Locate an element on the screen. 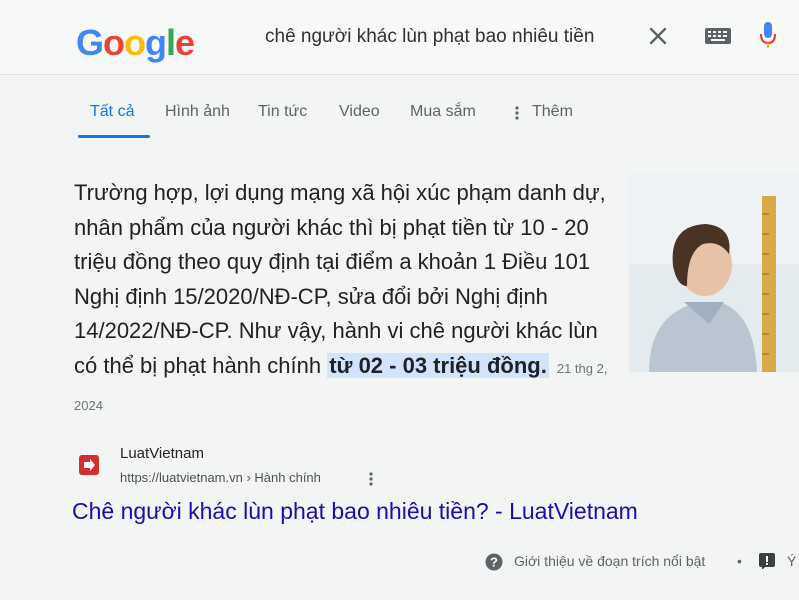 This screenshot has width=799, height=600. close-icon is located at coordinates (658, 36).